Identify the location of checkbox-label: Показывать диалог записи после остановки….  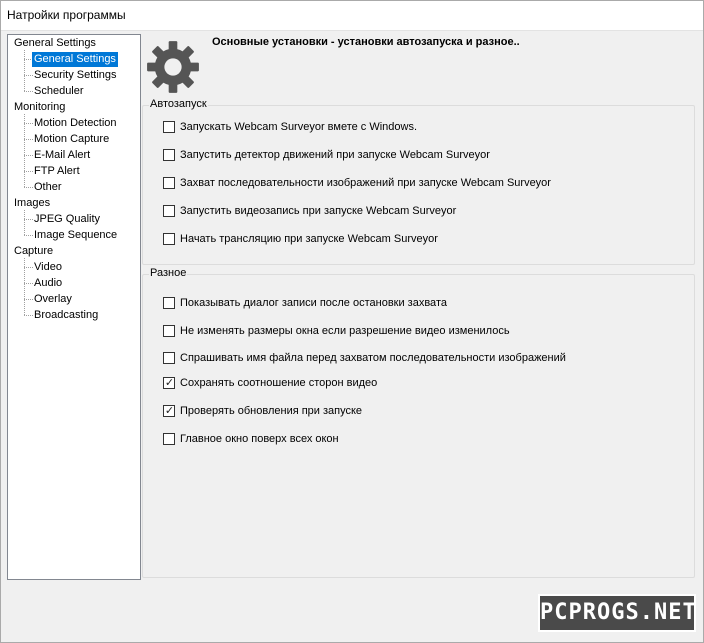
(313, 303).